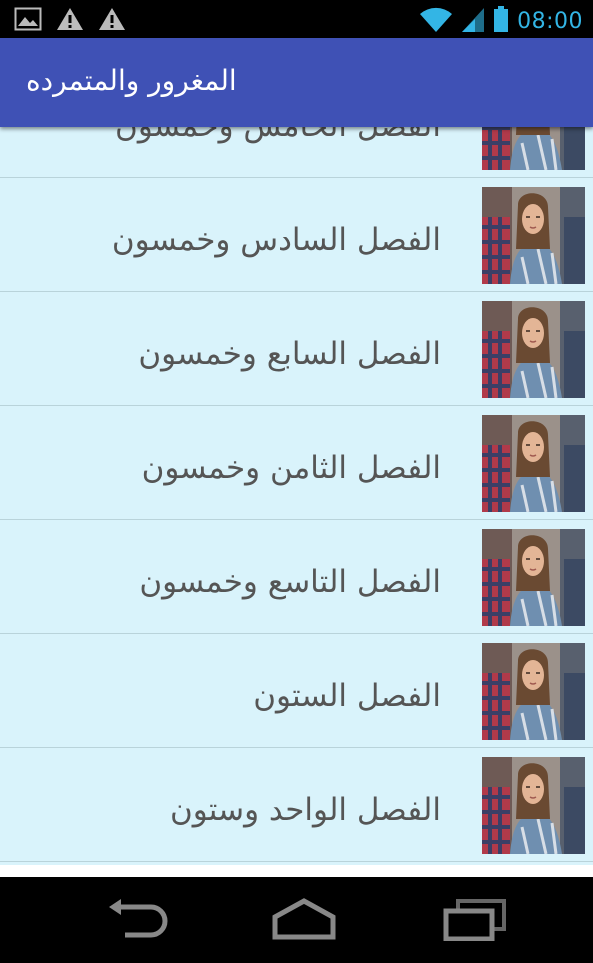  I want to click on list-item: الفصل التاسع وخمسون, so click(296, 577).